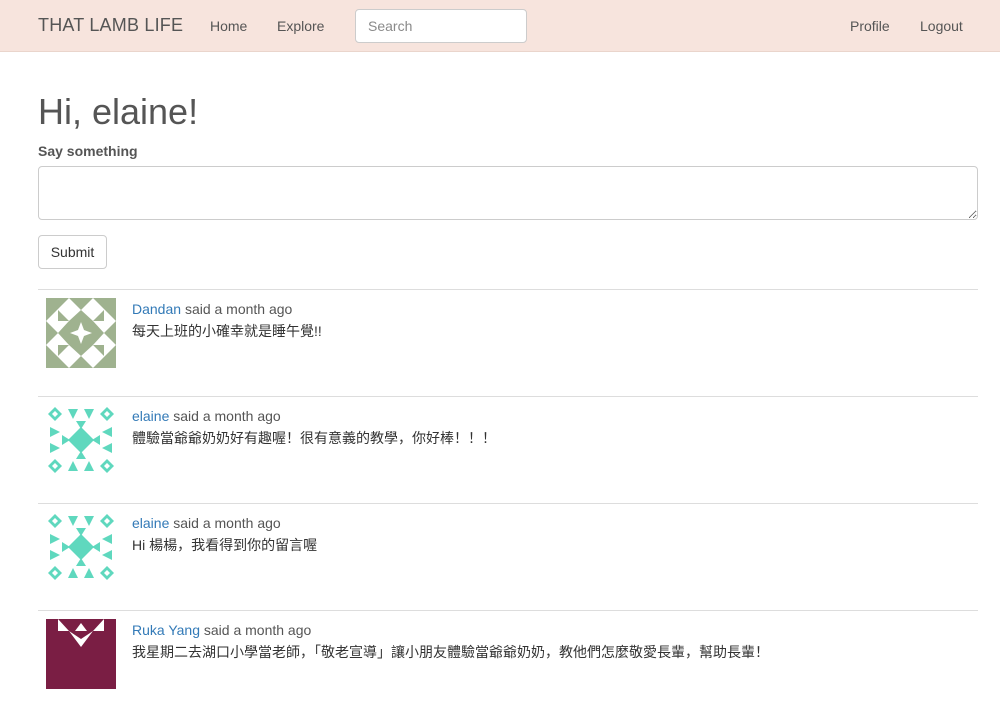 This screenshot has height=717, width=1000. What do you see at coordinates (300, 26) in the screenshot?
I see `nav-explore-link: Explore` at bounding box center [300, 26].